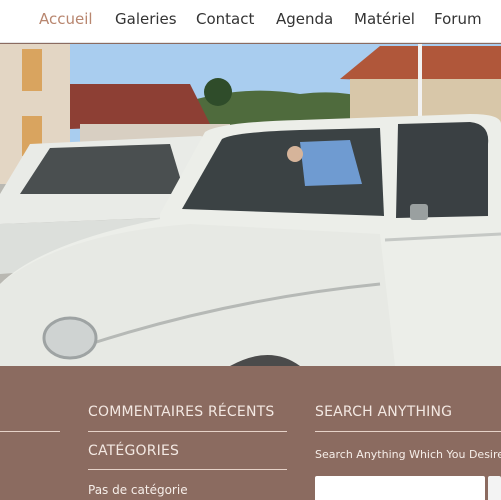  What do you see at coordinates (304, 19) in the screenshot?
I see `nav-agenda: Agenda` at bounding box center [304, 19].